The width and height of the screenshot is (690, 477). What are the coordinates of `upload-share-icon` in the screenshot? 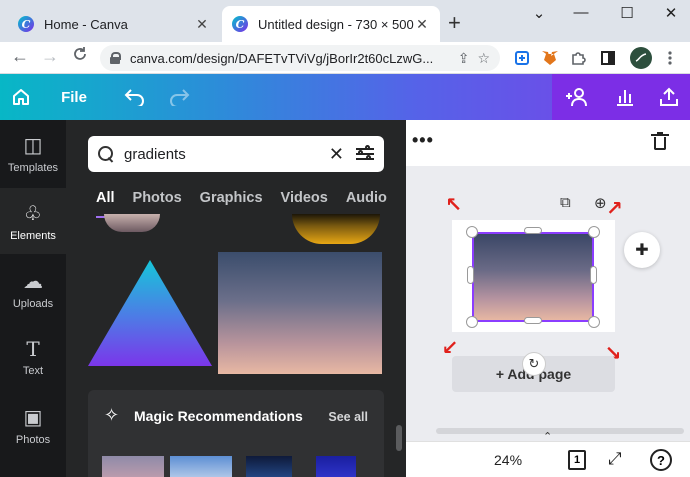 It's located at (669, 96).